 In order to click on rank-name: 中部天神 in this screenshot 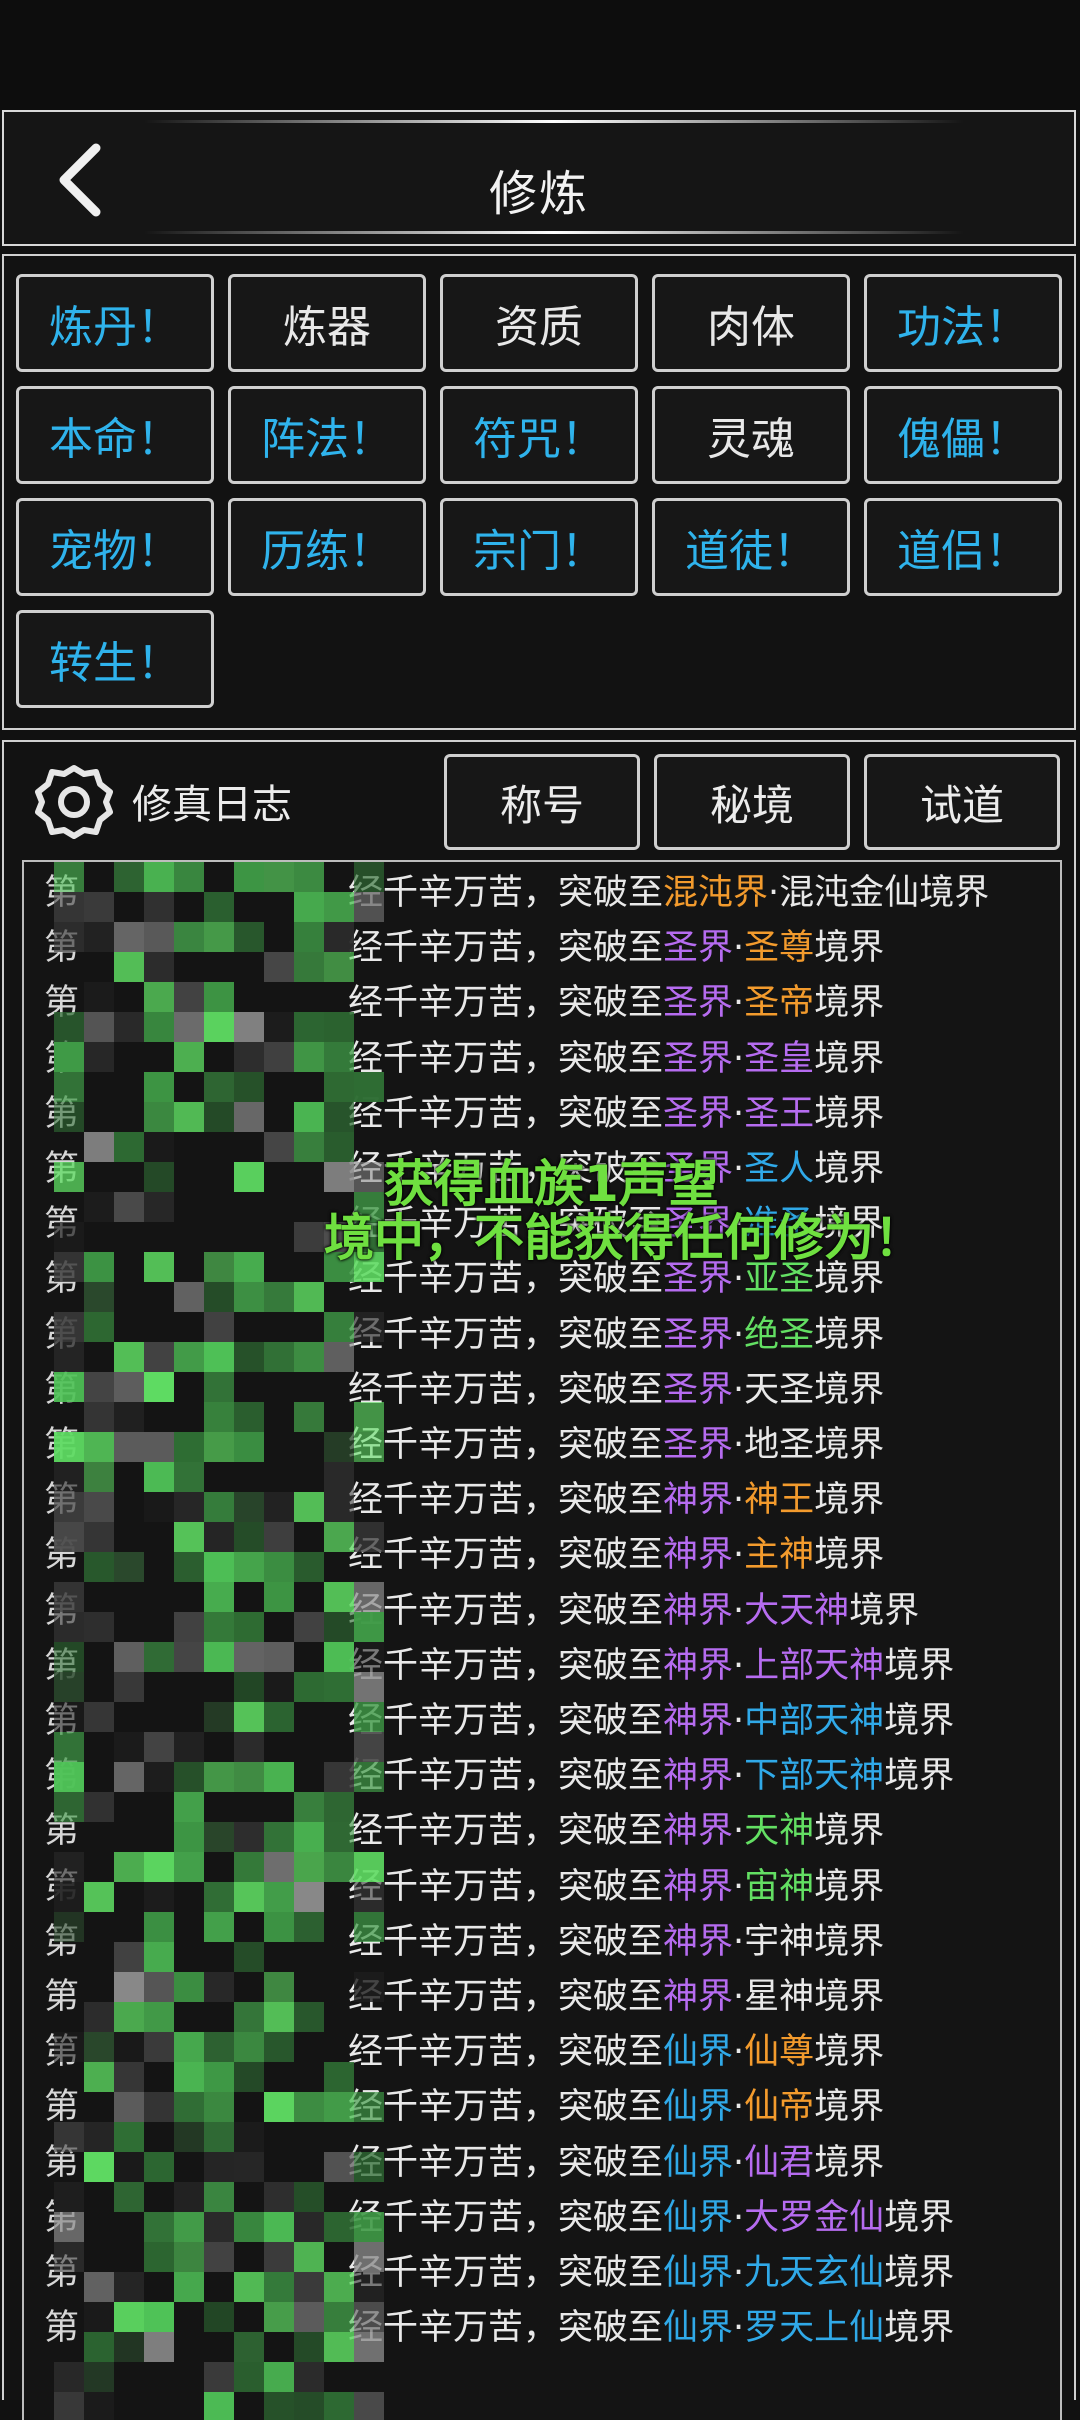, I will do `click(814, 1721)`.